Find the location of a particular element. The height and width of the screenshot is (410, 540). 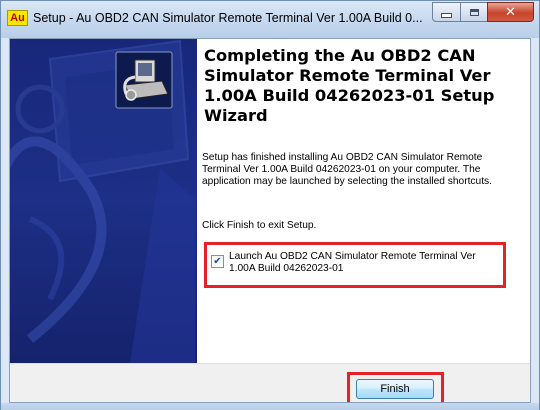

minimize-icon is located at coordinates (446, 15).